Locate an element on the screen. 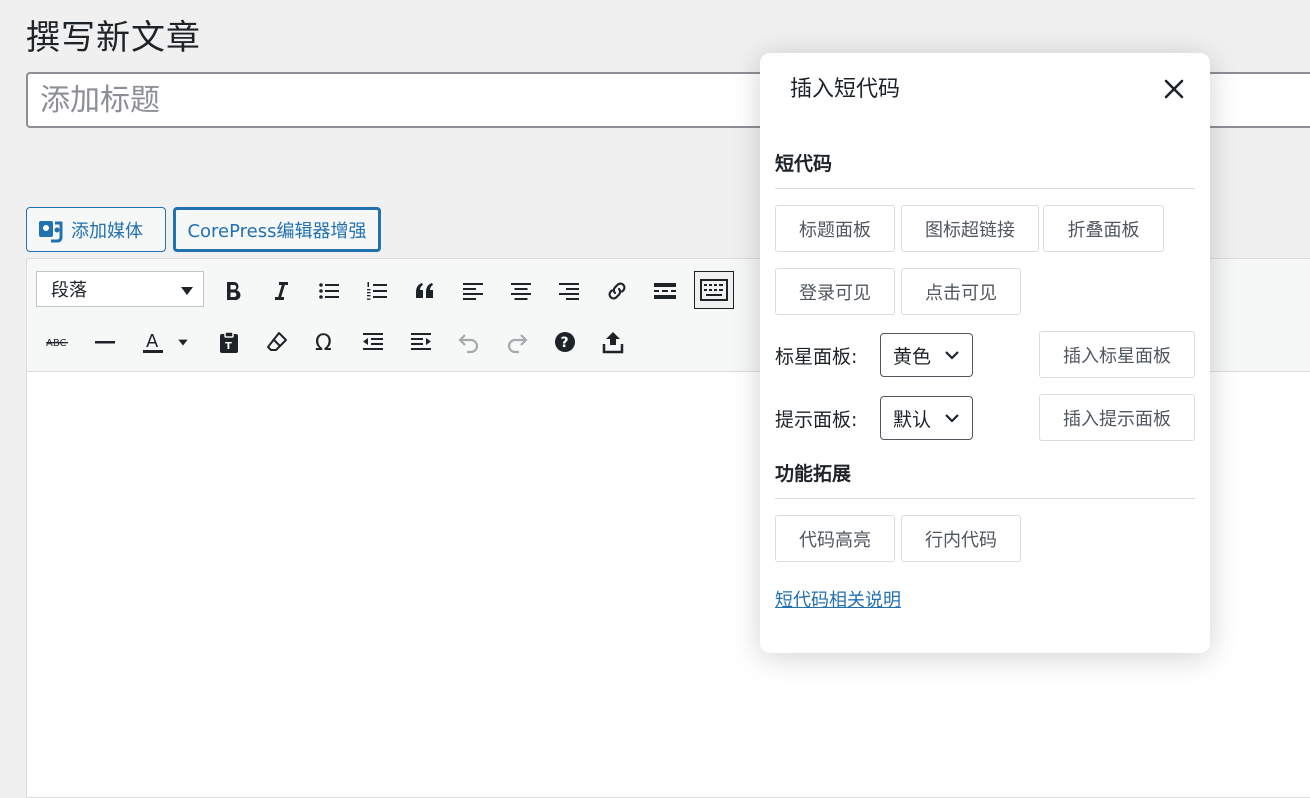  text-color-icon: A is located at coordinates (153, 342).